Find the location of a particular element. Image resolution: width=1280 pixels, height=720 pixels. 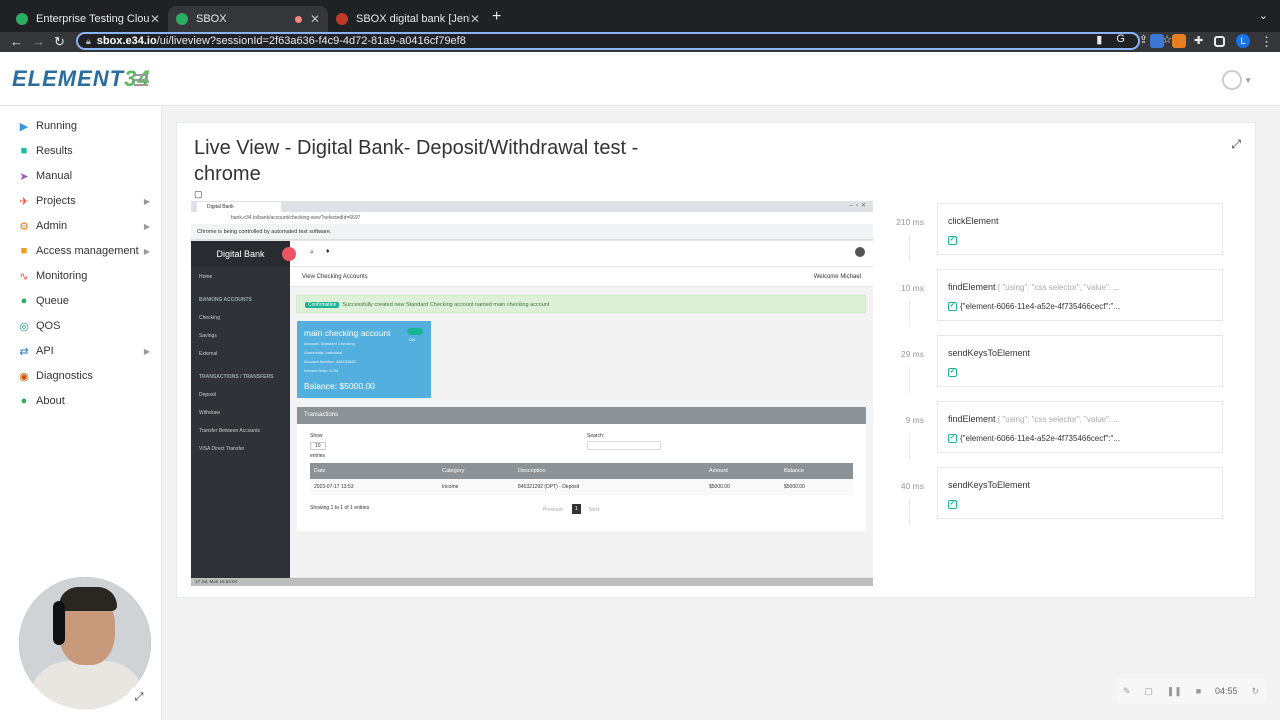

extension-icon is located at coordinates (1179, 41).